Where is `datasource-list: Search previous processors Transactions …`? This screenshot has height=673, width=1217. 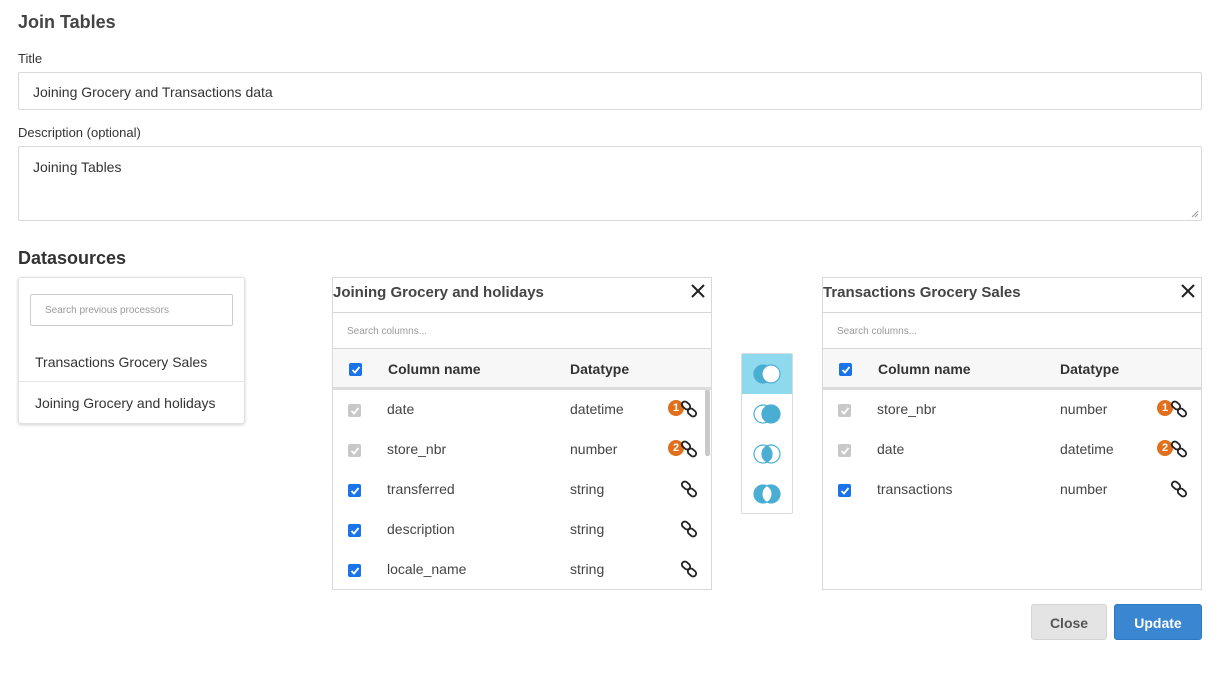
datasource-list: Search previous processors Transactions … is located at coordinates (131, 350).